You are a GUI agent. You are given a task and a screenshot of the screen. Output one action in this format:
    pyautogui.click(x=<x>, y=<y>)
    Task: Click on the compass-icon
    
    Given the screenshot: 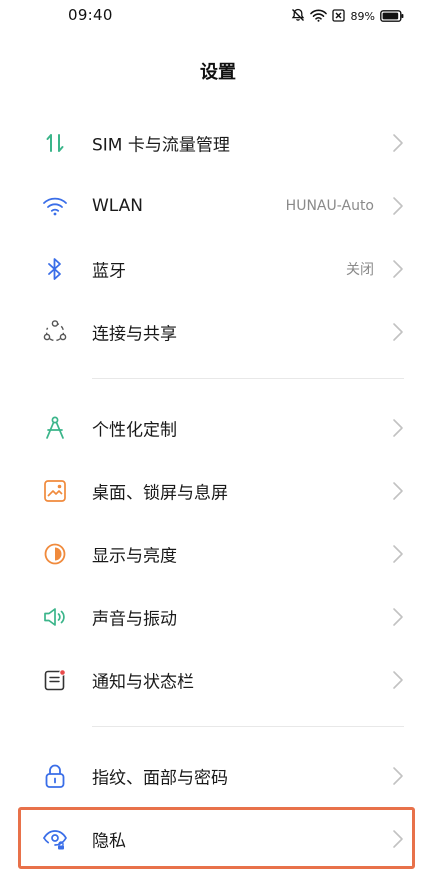 What is the action you would take?
    pyautogui.click(x=55, y=428)
    